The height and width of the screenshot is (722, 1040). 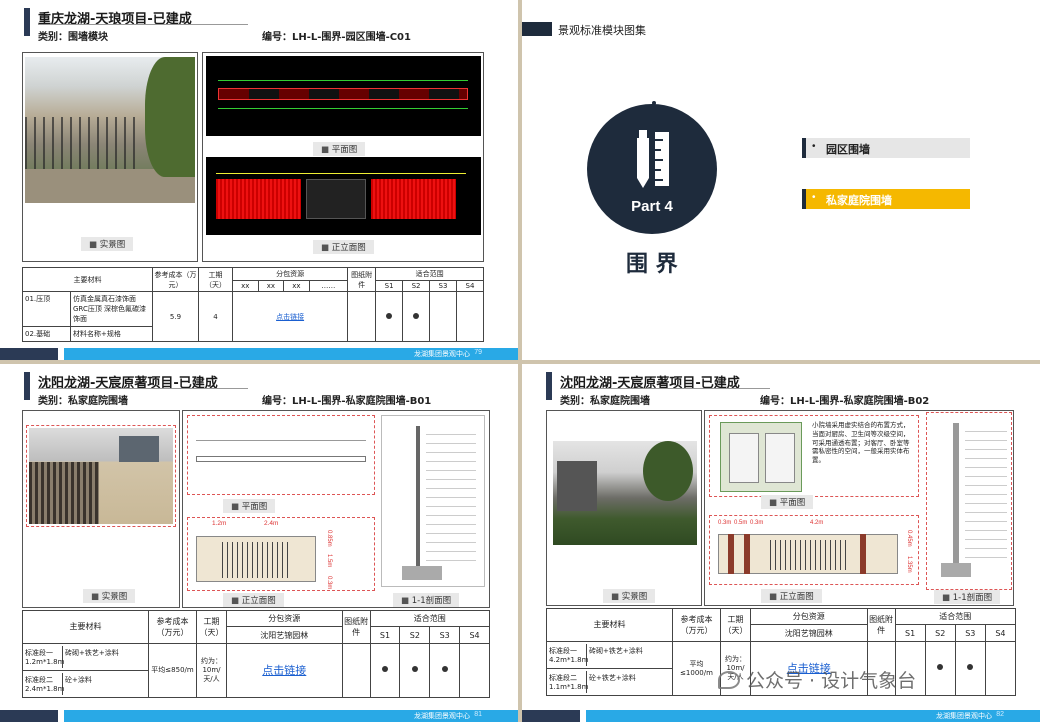 I want to click on row-2-material: 材料名称+规格, so click(x=97, y=334).